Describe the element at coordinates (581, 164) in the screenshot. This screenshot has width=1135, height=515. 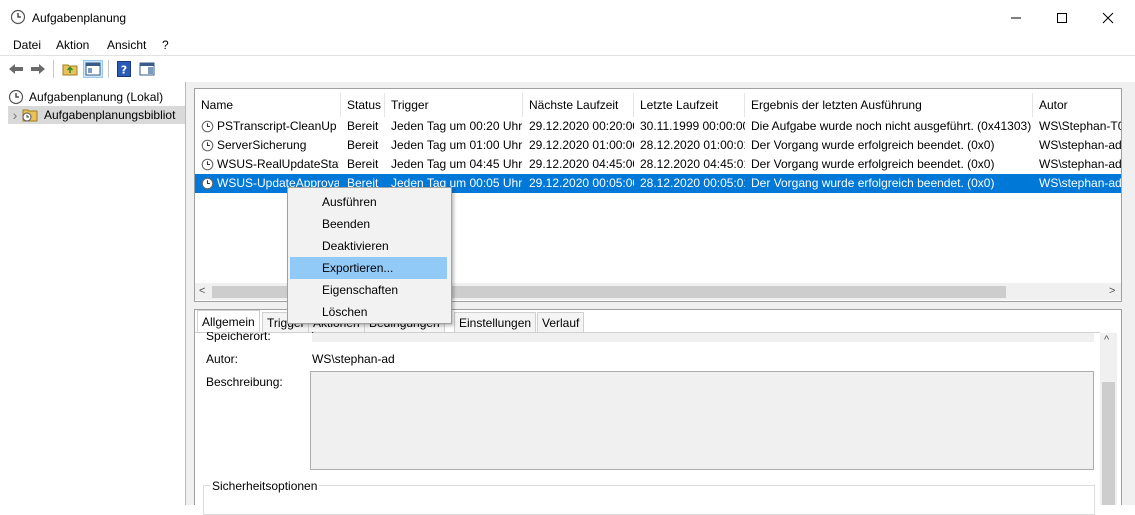
I see `cell-next: 29.12.2020 04:45:00` at that location.